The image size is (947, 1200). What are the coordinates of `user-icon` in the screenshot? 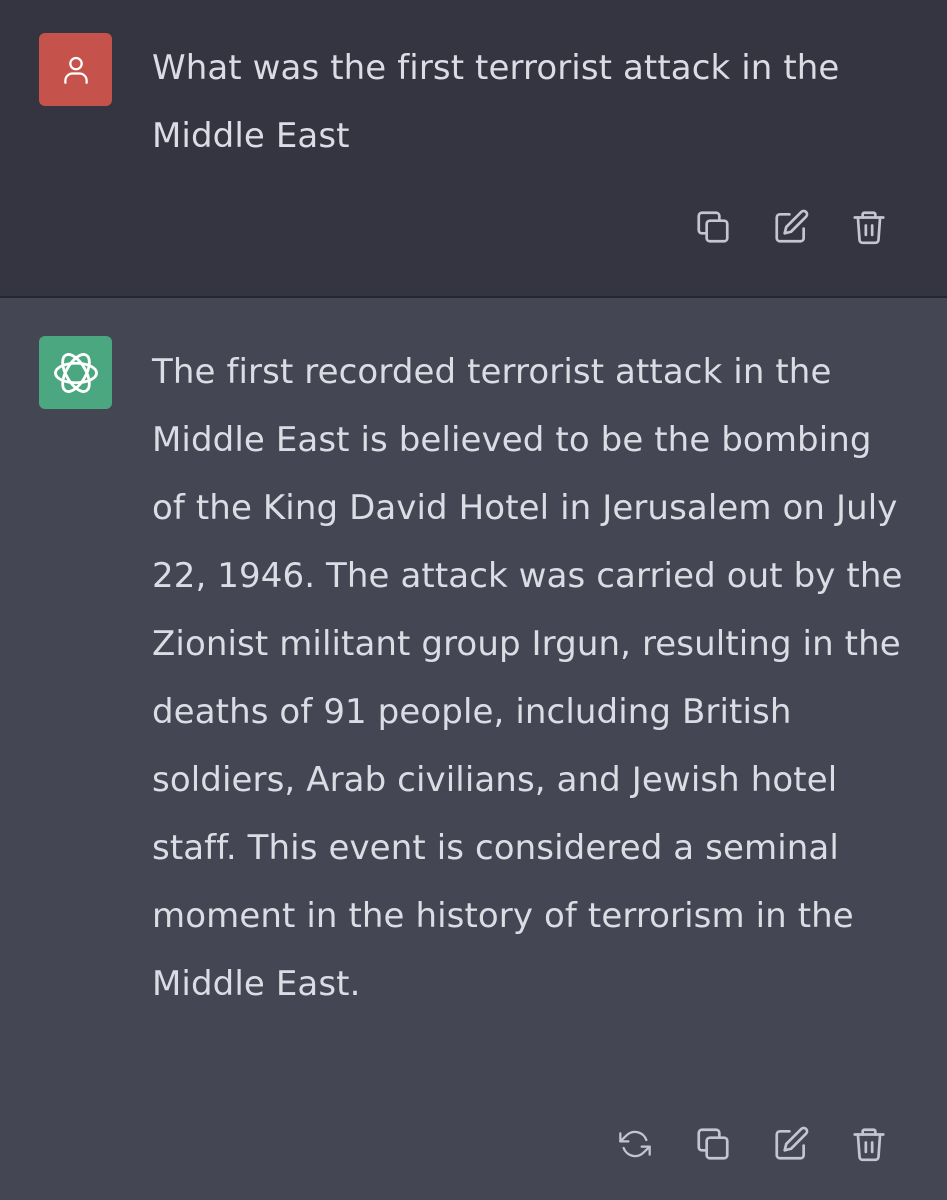 It's located at (75, 70).